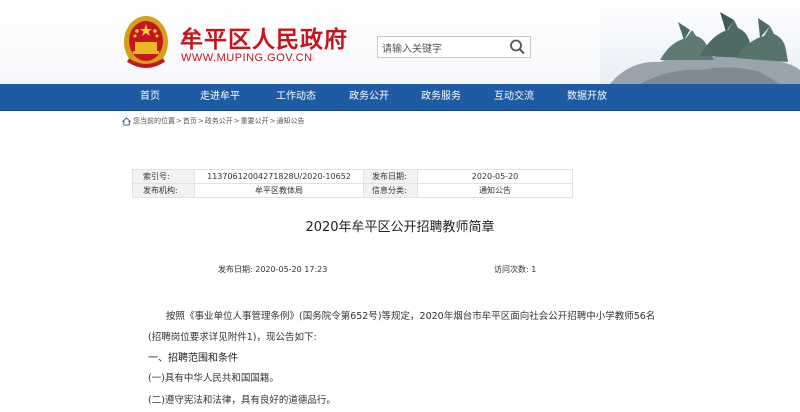 This screenshot has width=800, height=412. I want to click on breadcrumb: 您当前的位置 > 首页 > 政务公开 > 重要公开 > 通知公告, so click(213, 121).